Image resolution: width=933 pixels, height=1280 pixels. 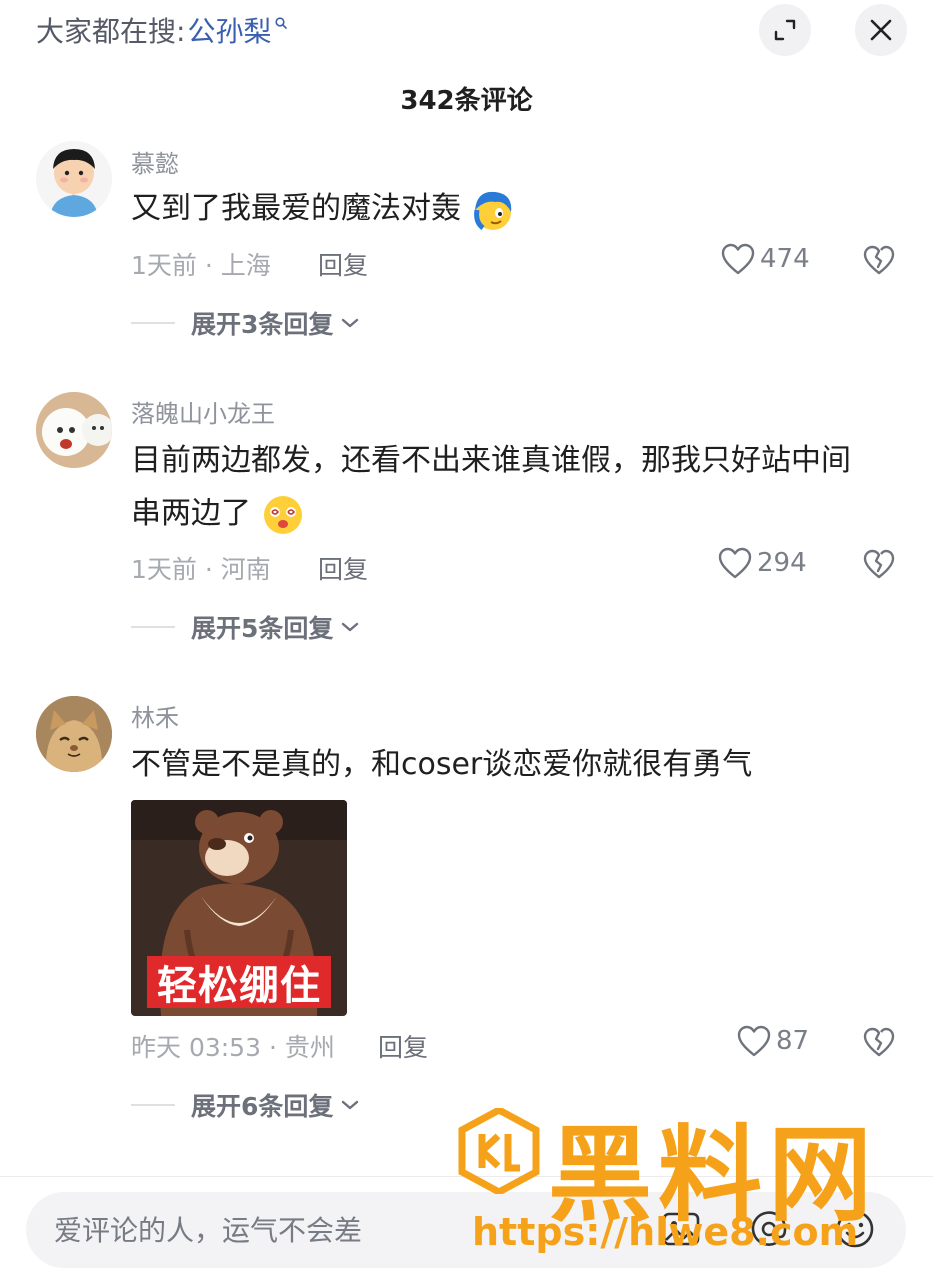 What do you see at coordinates (203, 411) in the screenshot?
I see `comment-username: 落魄山小龙王` at bounding box center [203, 411].